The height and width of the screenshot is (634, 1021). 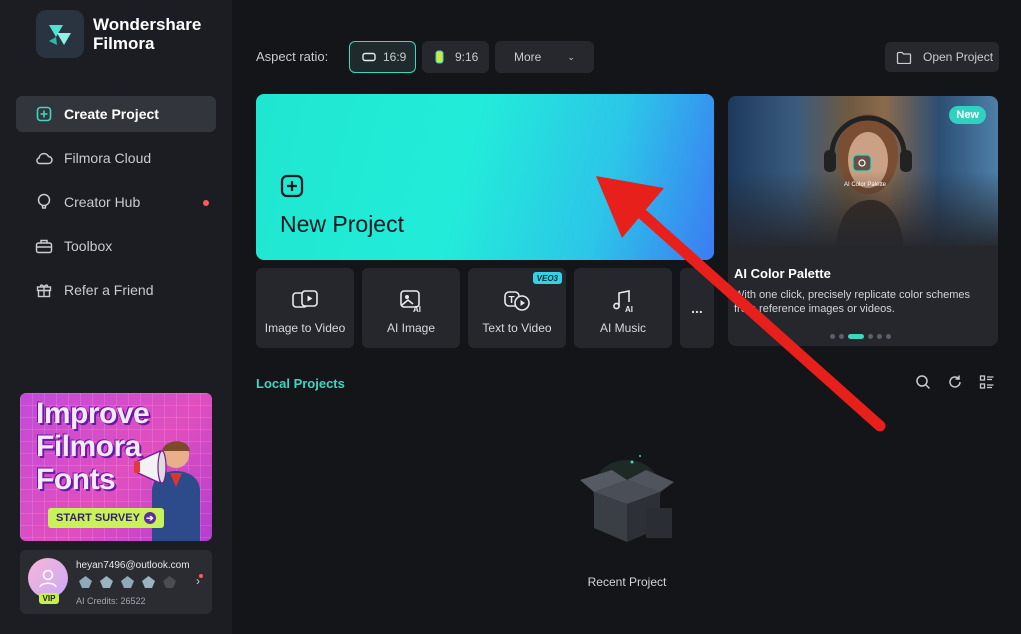 What do you see at coordinates (517, 301) in the screenshot?
I see `text-to-video-icon: T` at bounding box center [517, 301].